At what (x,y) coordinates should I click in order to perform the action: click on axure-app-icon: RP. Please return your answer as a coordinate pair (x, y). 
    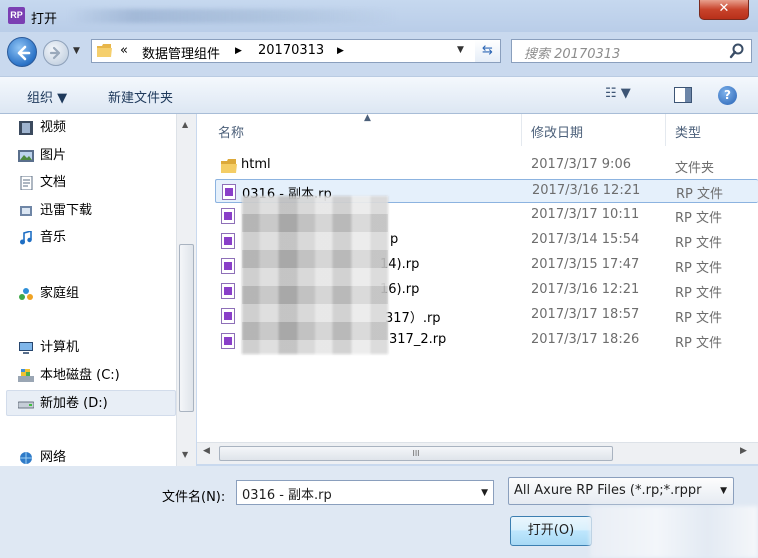
    Looking at the image, I should click on (16, 15).